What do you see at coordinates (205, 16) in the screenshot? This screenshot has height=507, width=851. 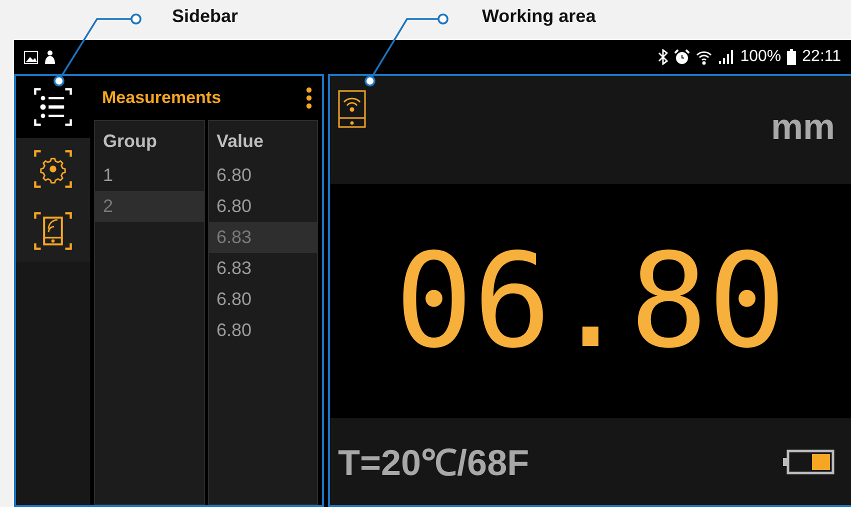 I see `callout-label: Sidebar` at bounding box center [205, 16].